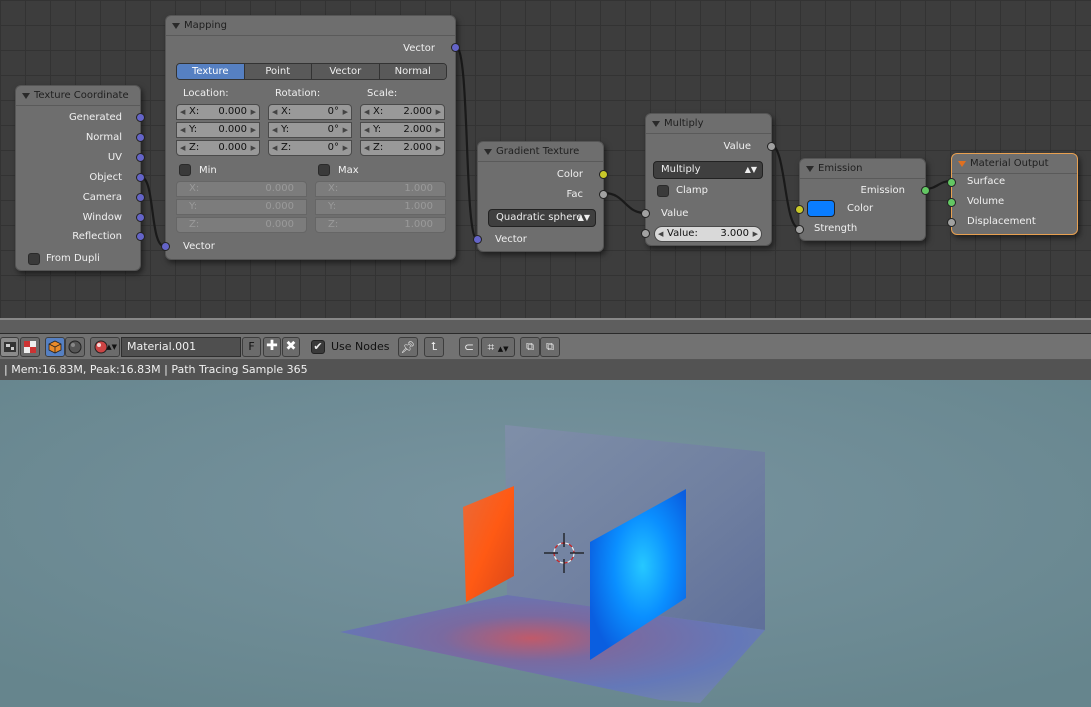 This screenshot has width=1091, height=707. What do you see at coordinates (771, 146) in the screenshot?
I see `socket-output-value` at bounding box center [771, 146].